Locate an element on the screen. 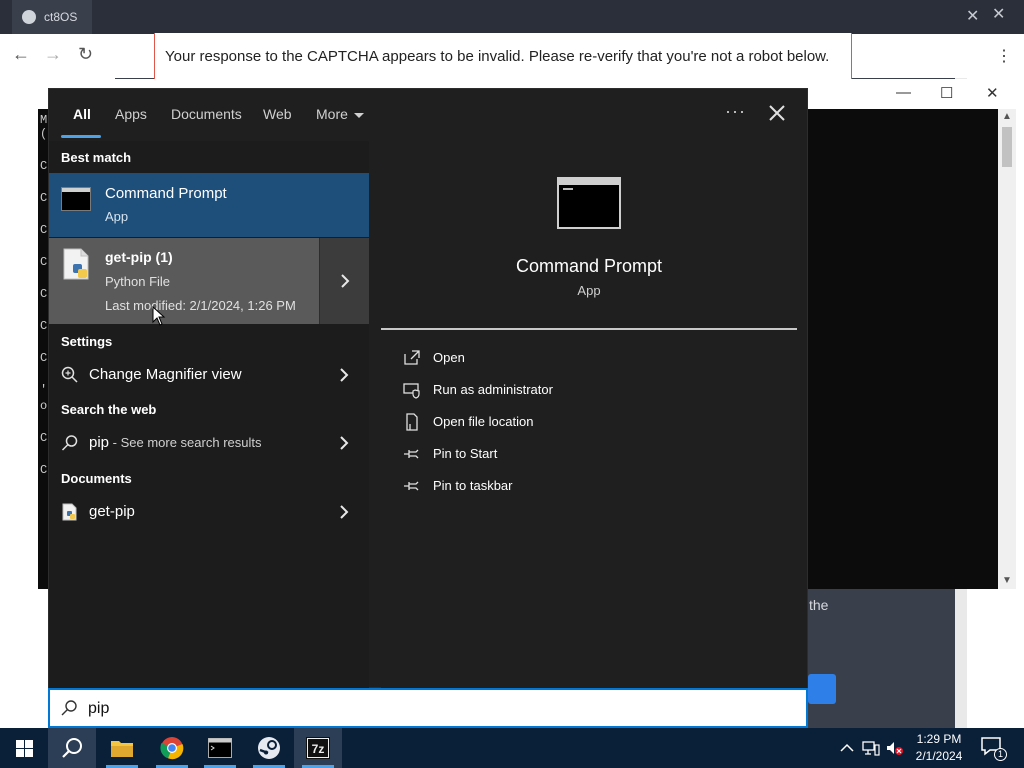 The width and height of the screenshot is (1024, 768). action-pin-to-taskbar: Pin to taskbar is located at coordinates (596, 487).